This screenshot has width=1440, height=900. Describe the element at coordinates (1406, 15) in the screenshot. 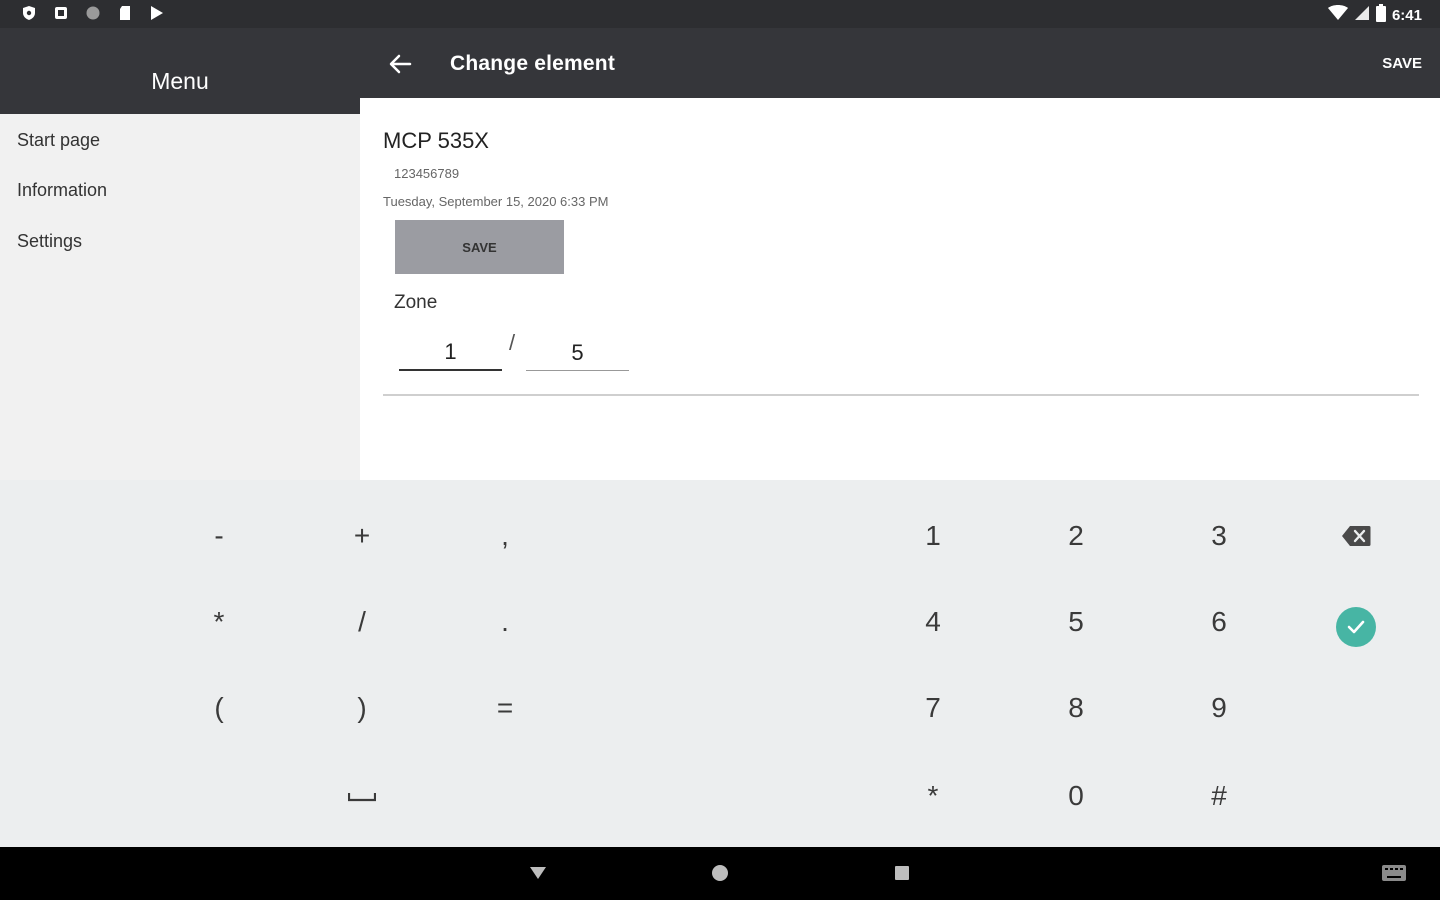

I see `clock: 6:41` at that location.